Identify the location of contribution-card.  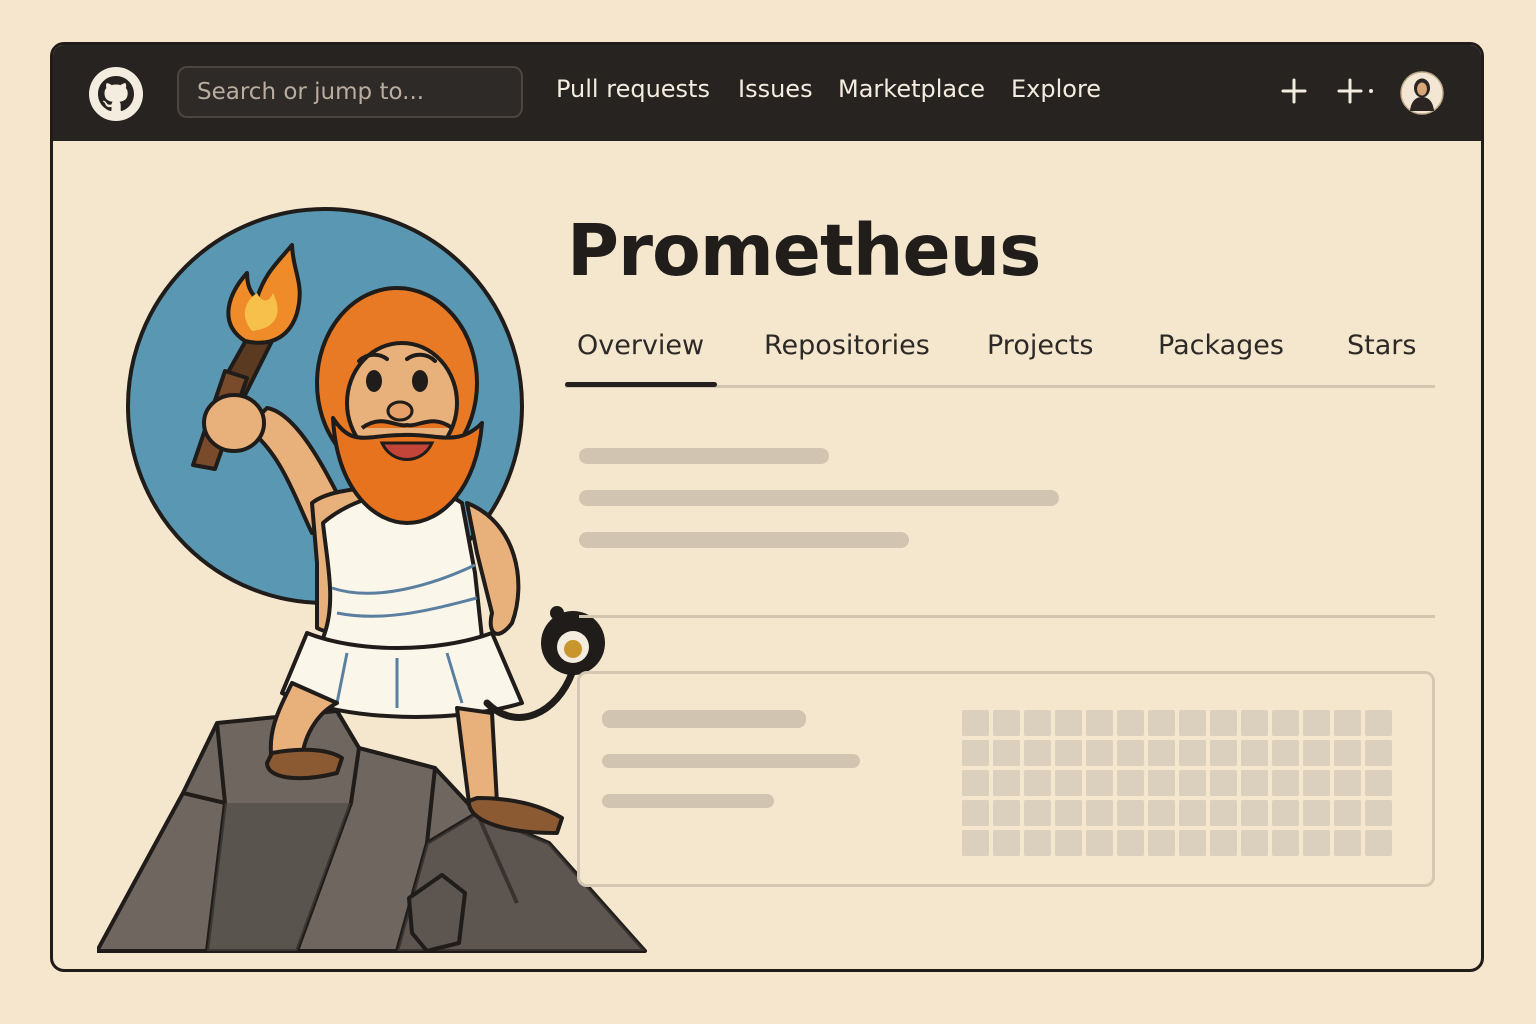
(1006, 779).